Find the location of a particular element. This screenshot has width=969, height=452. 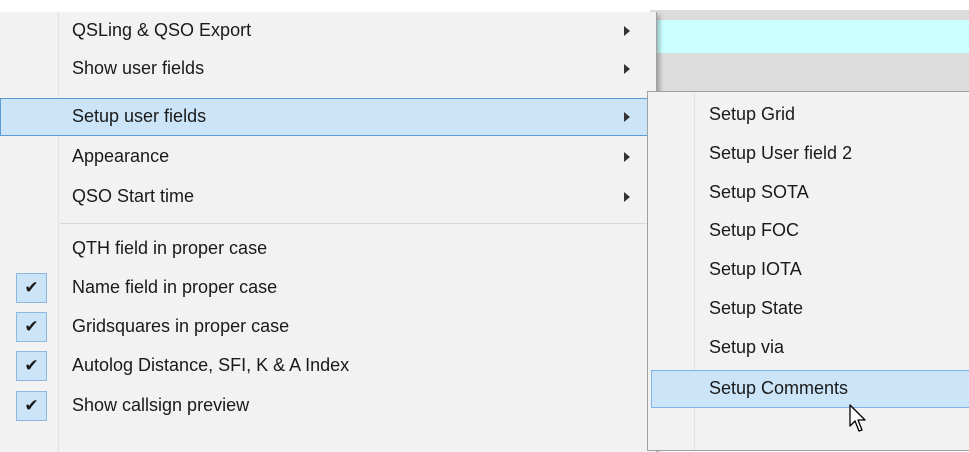

submenu-item-setup-grid: Setup Grid is located at coordinates (808, 115).